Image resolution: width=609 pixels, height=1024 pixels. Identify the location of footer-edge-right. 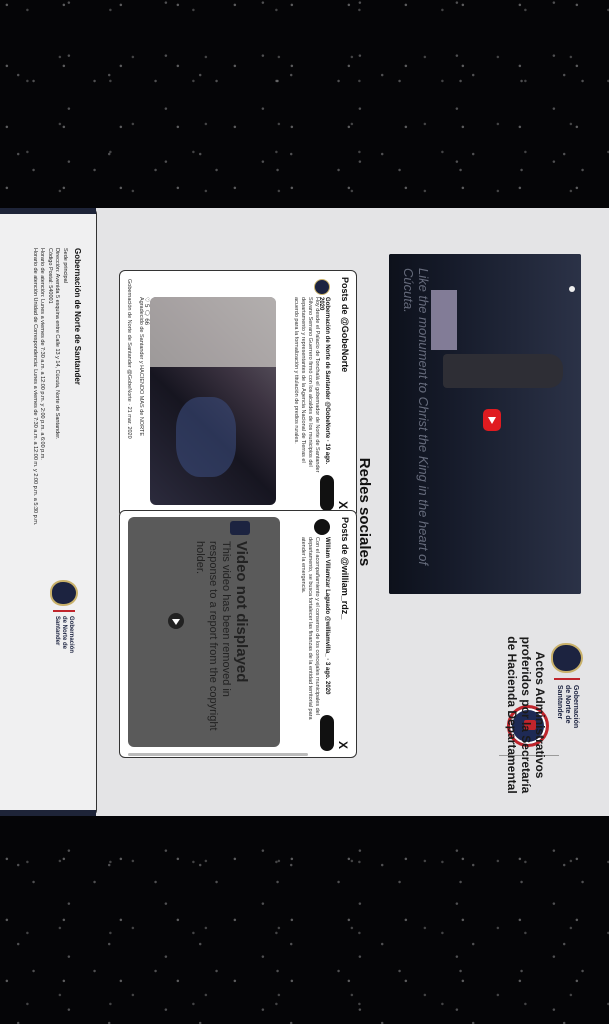
(48, 813).